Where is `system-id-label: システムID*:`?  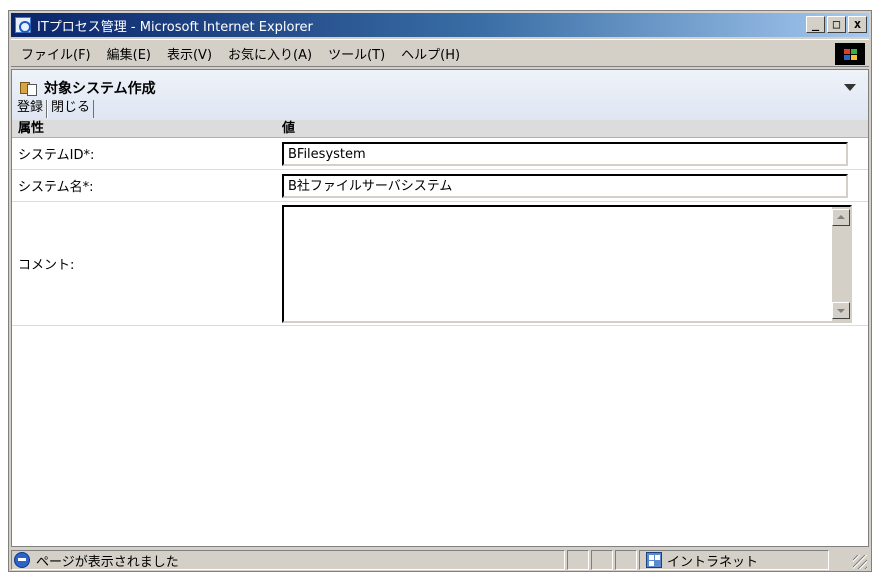
system-id-label: システムID*: is located at coordinates (56, 155).